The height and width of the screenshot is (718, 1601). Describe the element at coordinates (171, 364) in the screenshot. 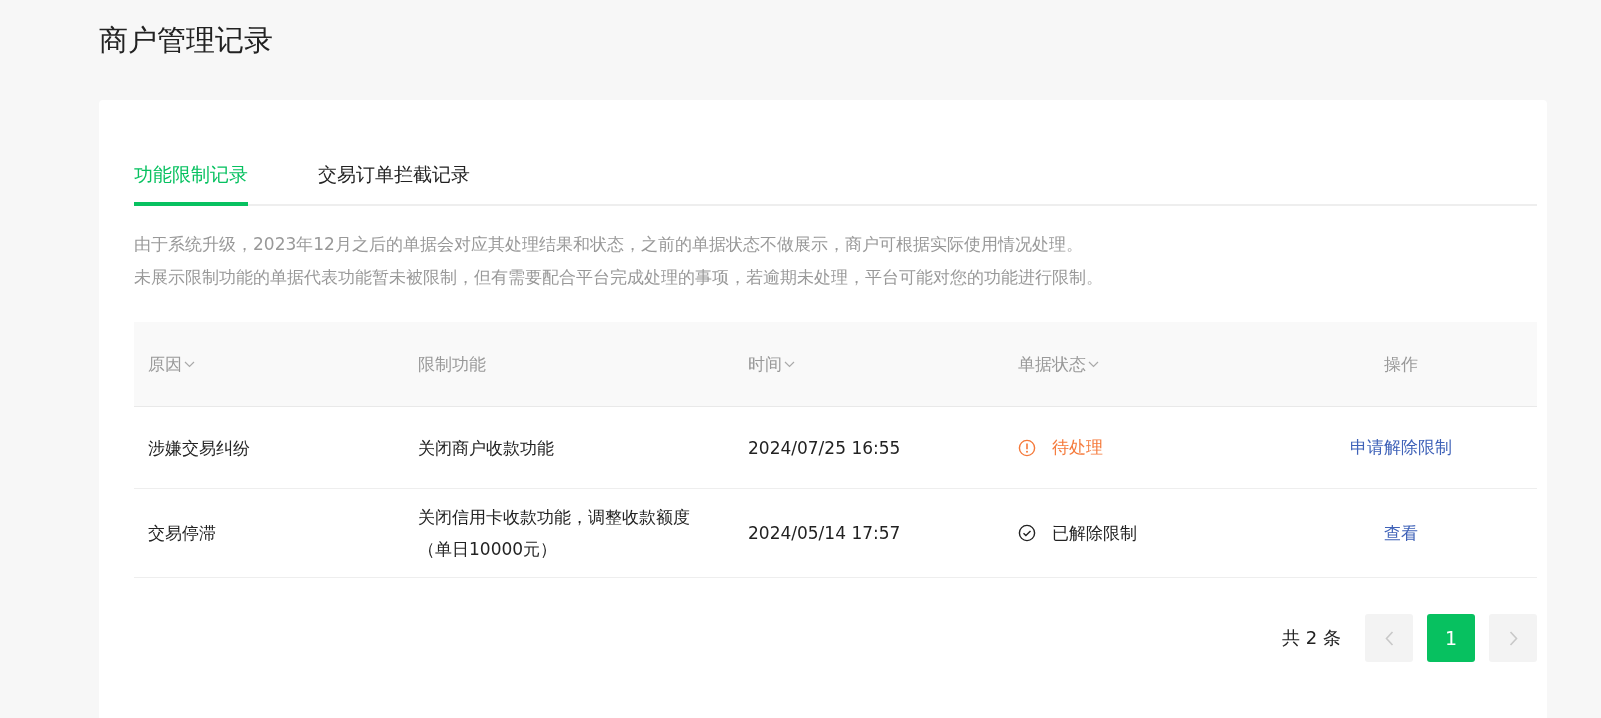

I see `column-header: 原因` at that location.